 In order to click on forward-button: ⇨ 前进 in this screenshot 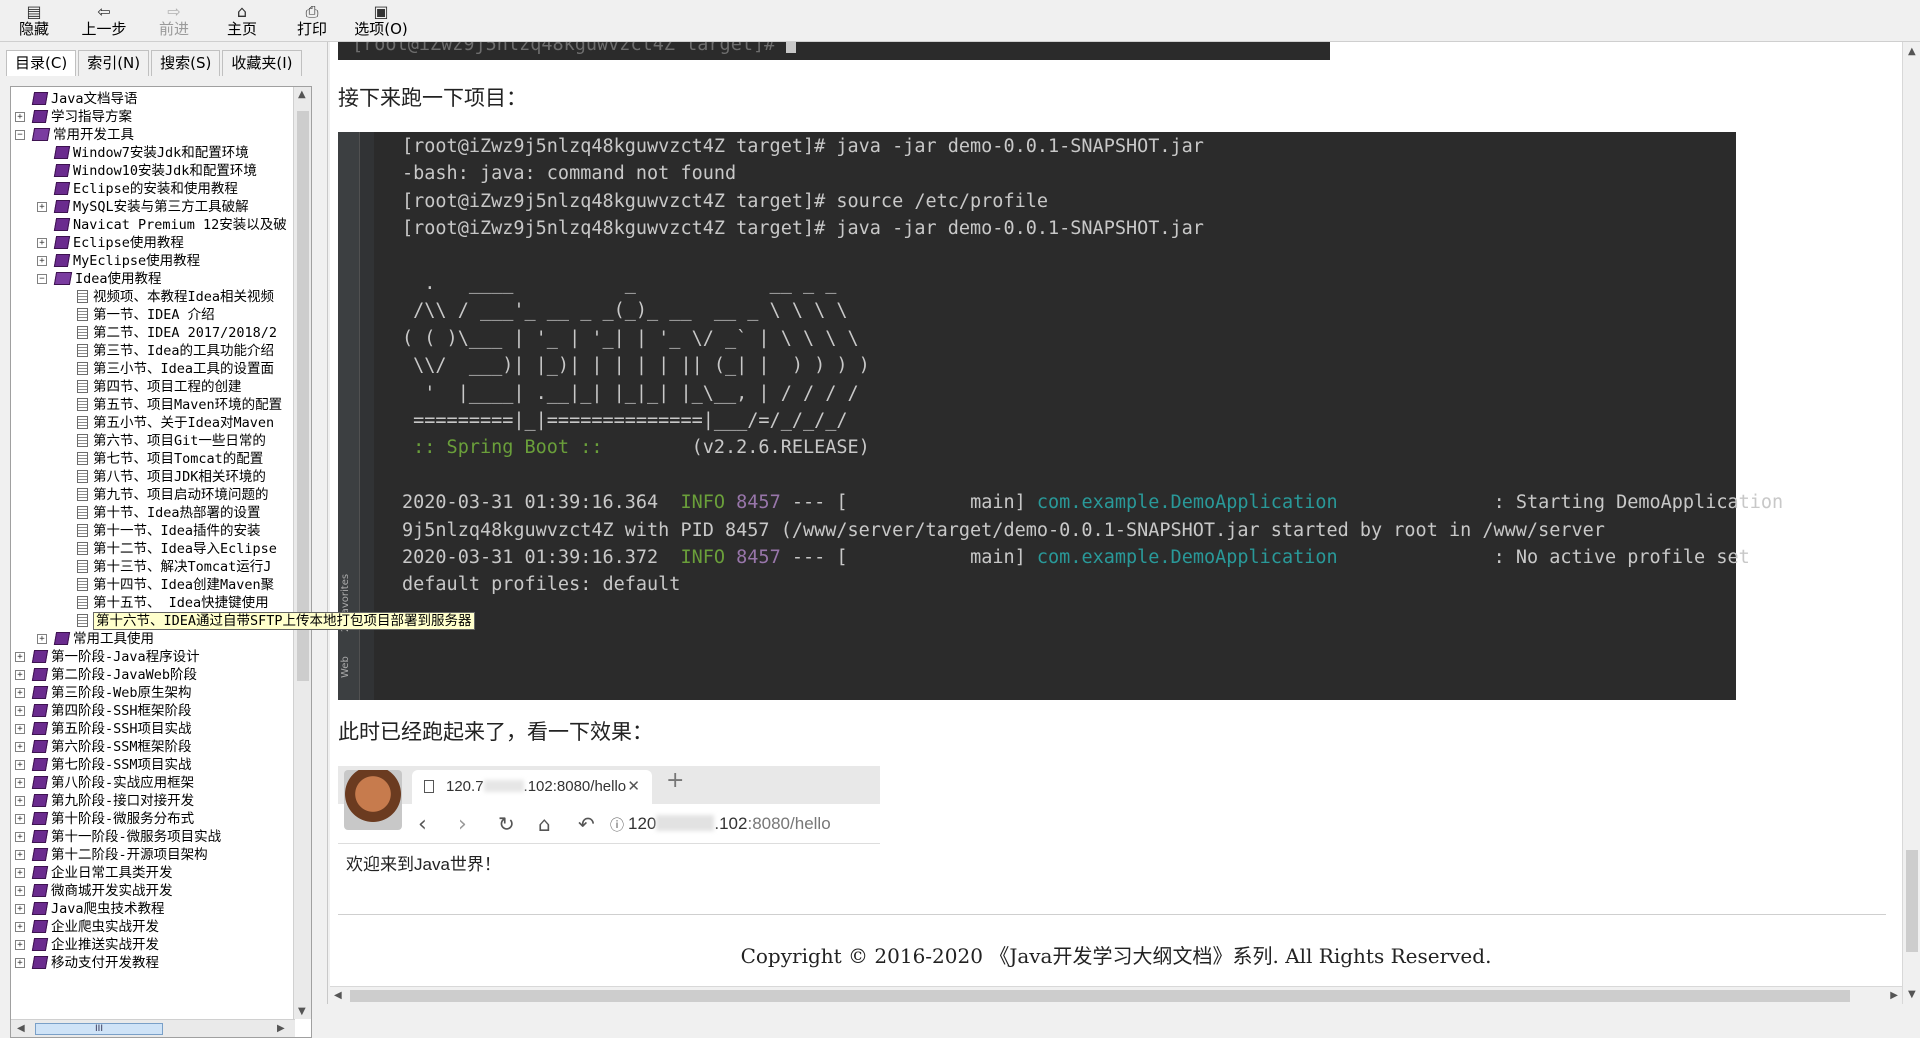, I will do `click(174, 21)`.